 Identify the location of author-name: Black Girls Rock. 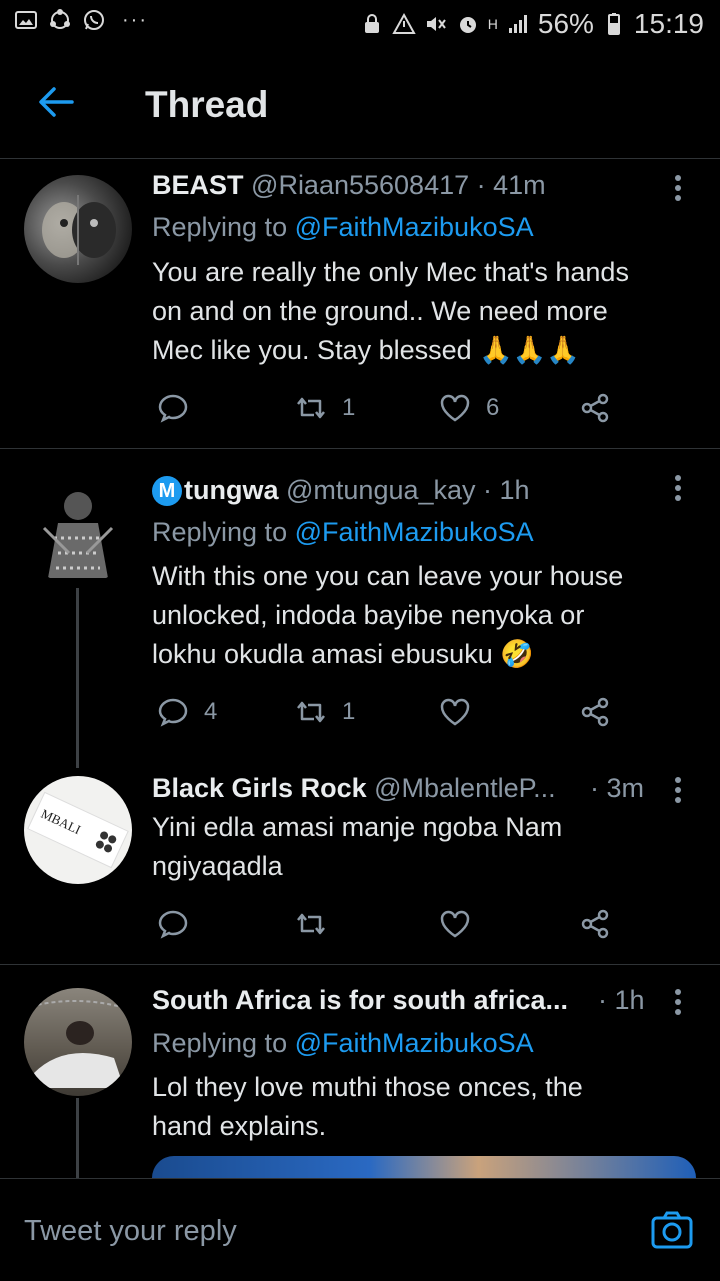
(259, 788).